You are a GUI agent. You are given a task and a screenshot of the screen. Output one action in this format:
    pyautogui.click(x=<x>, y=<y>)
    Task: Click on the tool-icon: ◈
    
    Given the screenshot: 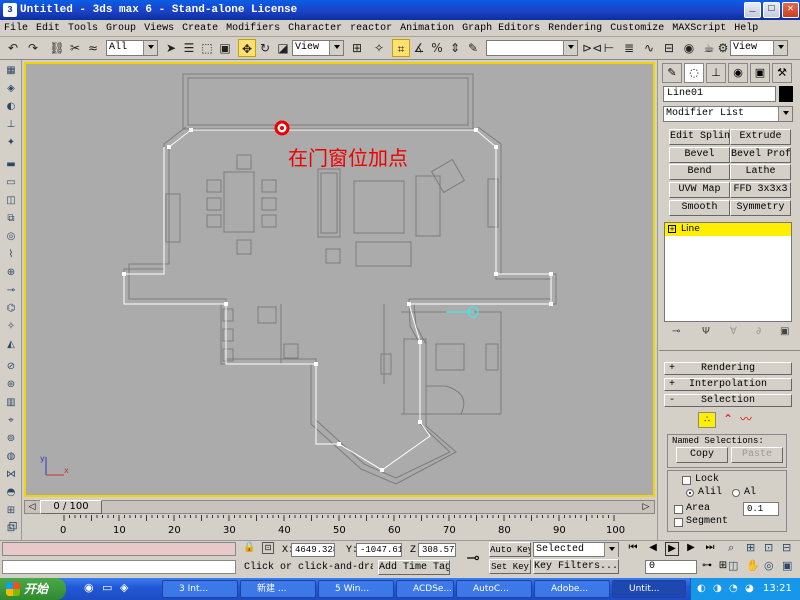 What is the action you would take?
    pyautogui.click(x=11, y=89)
    